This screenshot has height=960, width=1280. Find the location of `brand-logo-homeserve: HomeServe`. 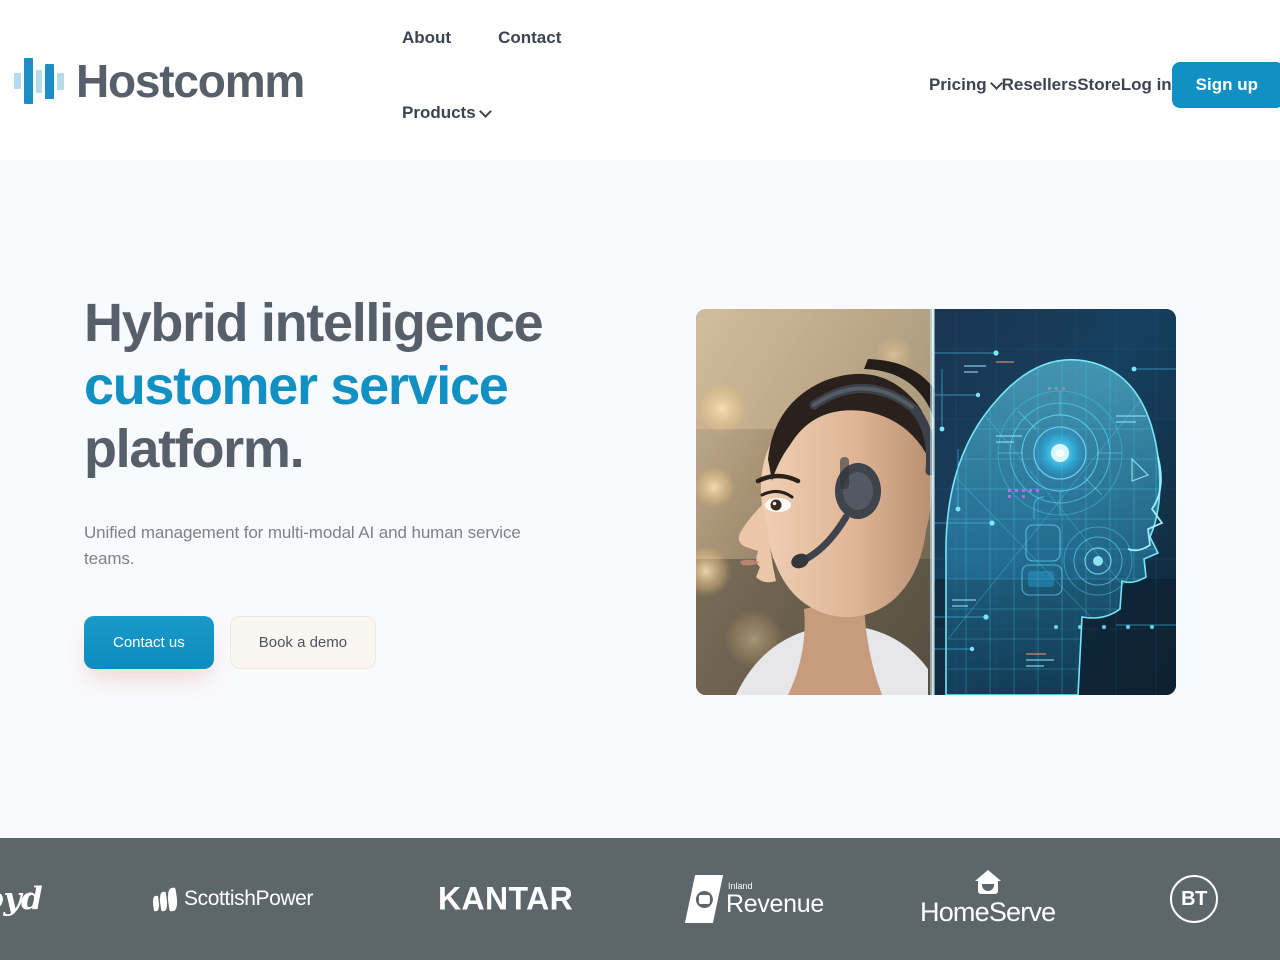

brand-logo-homeserve: HomeServe is located at coordinates (988, 899).